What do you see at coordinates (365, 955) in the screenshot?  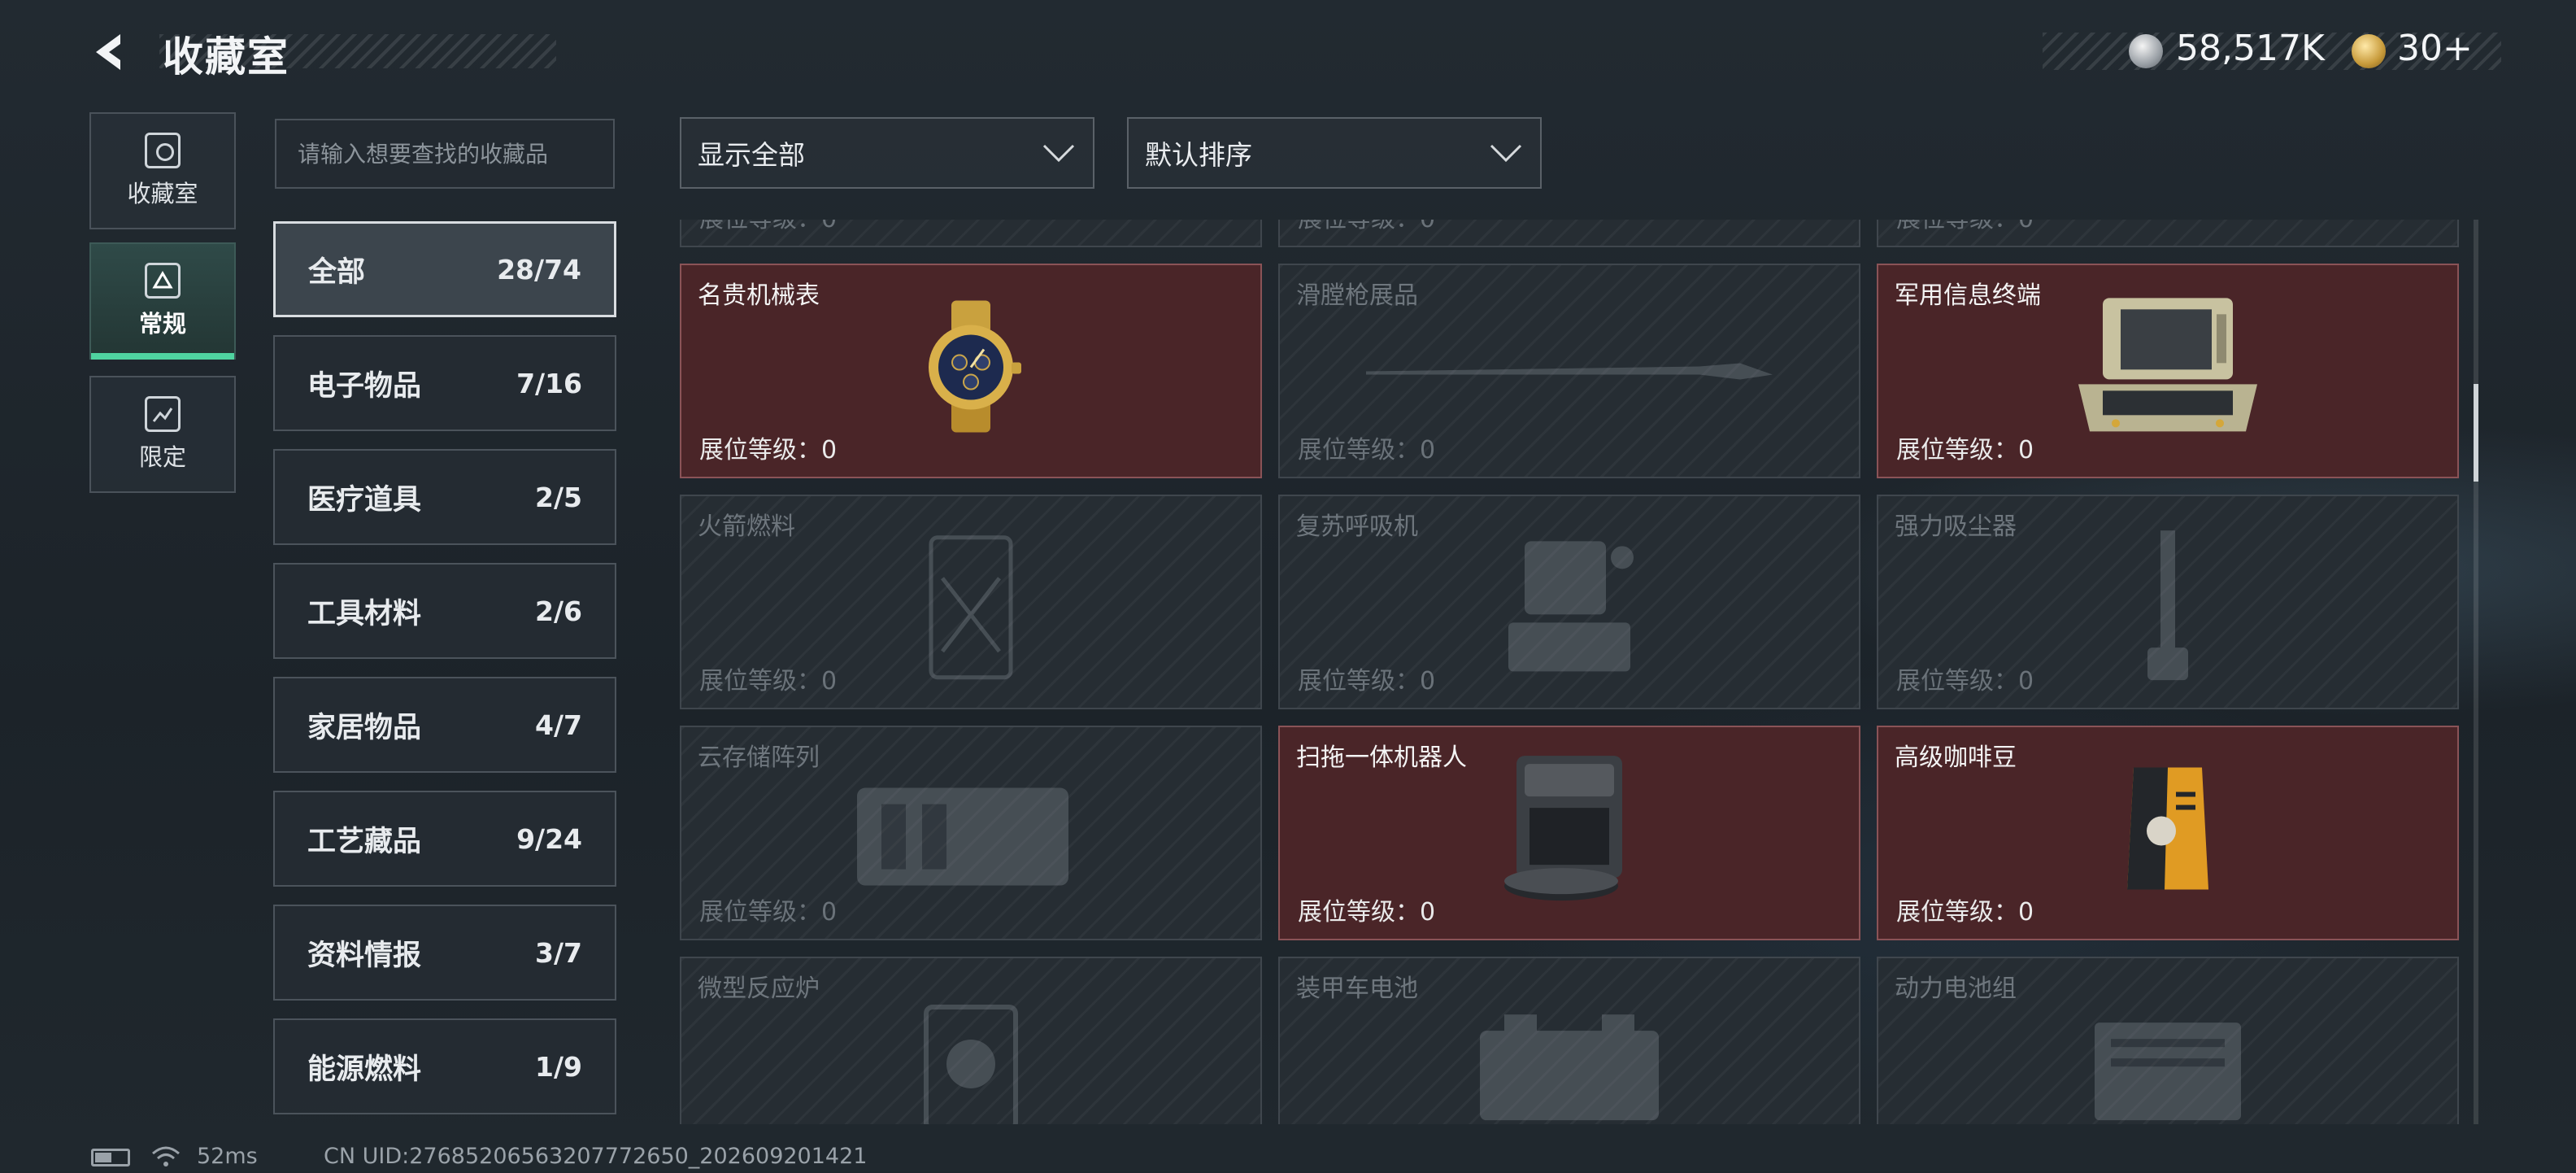 I see `category-name: 资料情报` at bounding box center [365, 955].